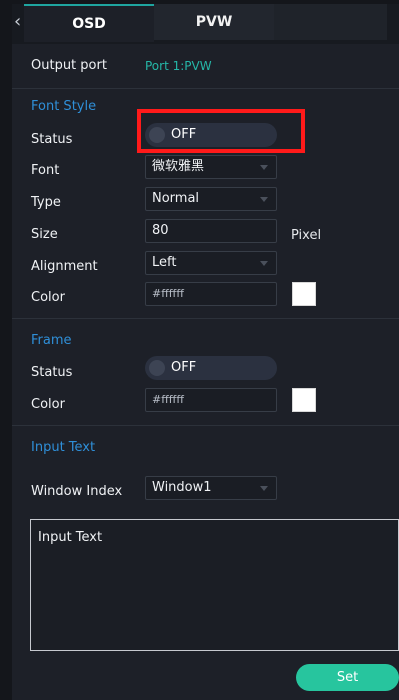 The image size is (399, 700). What do you see at coordinates (46, 202) in the screenshot?
I see `type-label: Type` at bounding box center [46, 202].